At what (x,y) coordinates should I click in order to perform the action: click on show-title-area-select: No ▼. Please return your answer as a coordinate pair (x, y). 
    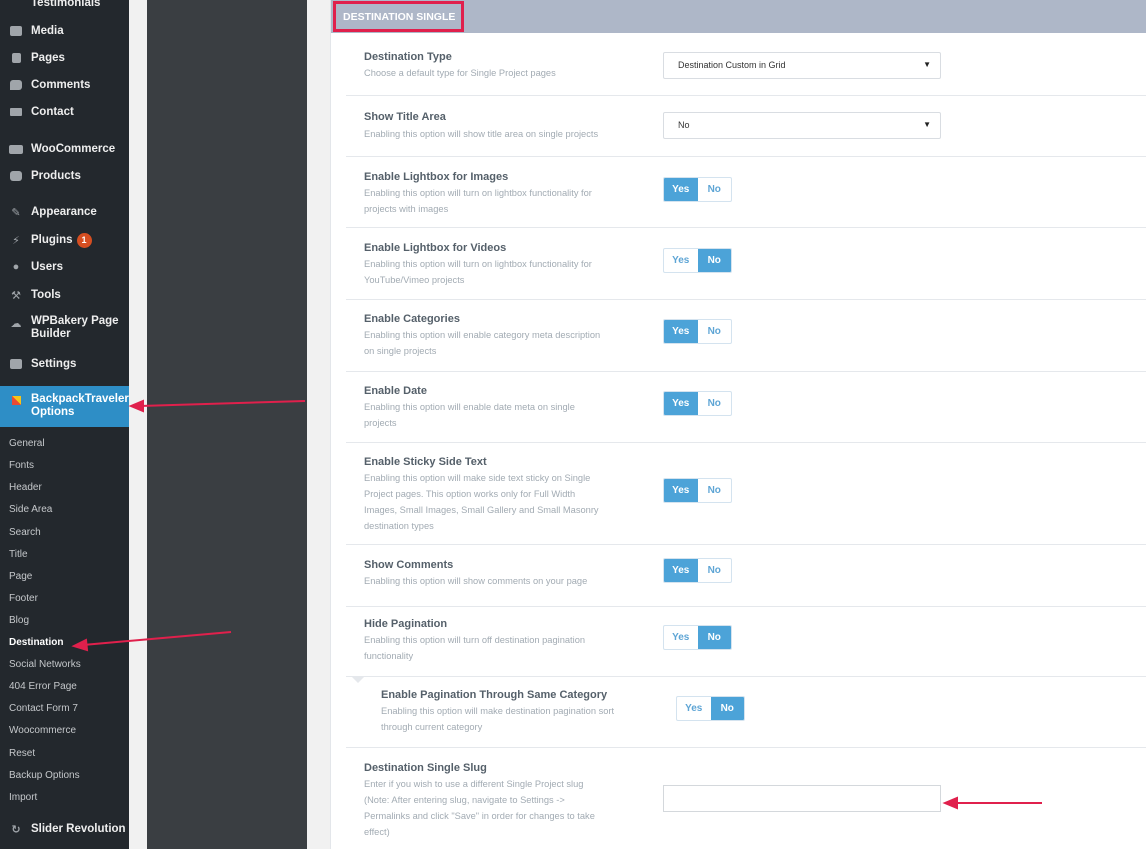
    Looking at the image, I should click on (802, 125).